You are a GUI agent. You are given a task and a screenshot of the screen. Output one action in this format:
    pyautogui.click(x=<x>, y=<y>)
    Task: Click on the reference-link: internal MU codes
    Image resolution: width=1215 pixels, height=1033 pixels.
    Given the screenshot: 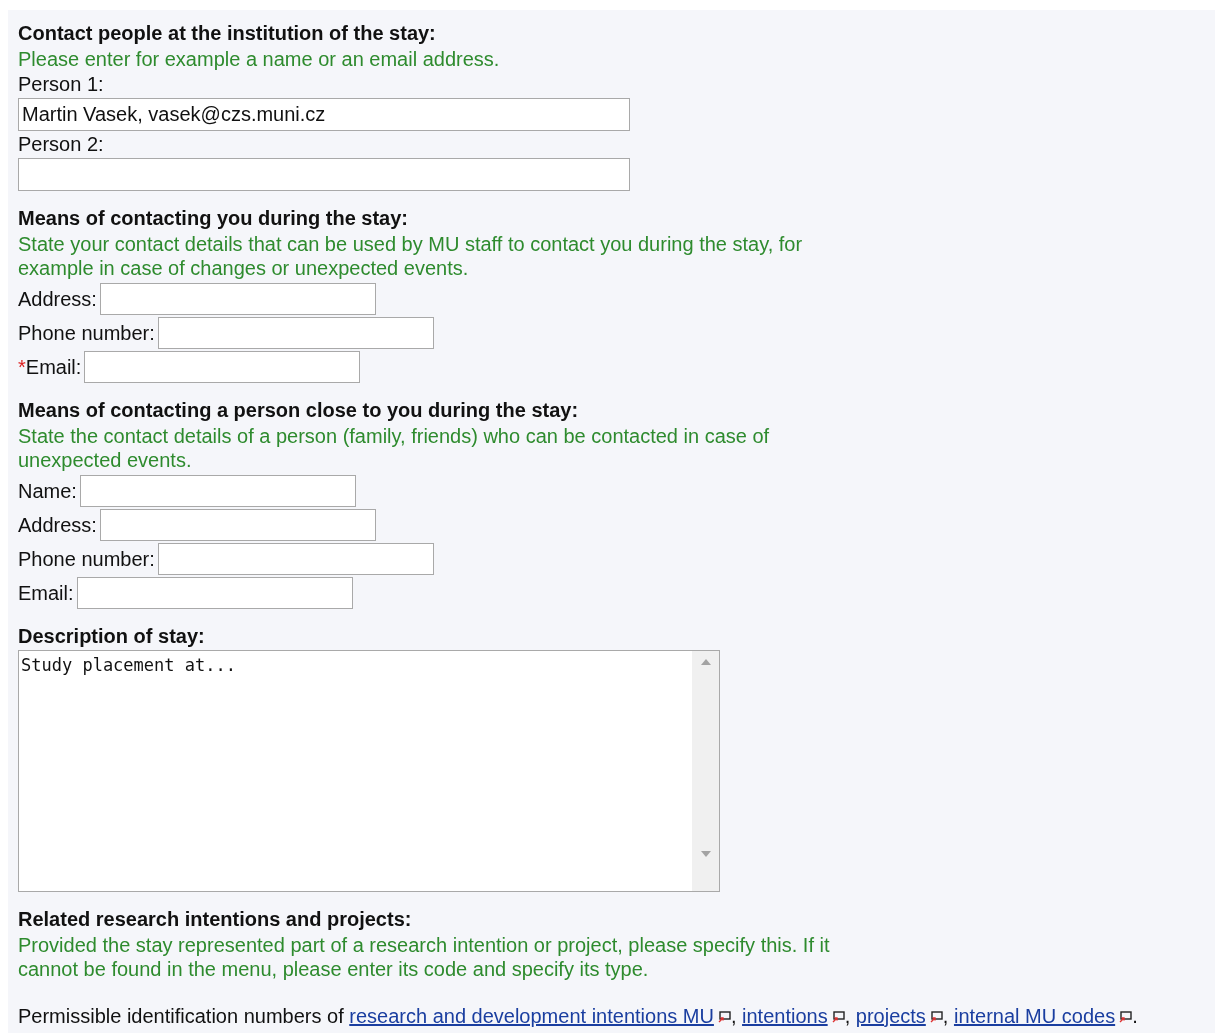 What is the action you would take?
    pyautogui.click(x=1034, y=1016)
    